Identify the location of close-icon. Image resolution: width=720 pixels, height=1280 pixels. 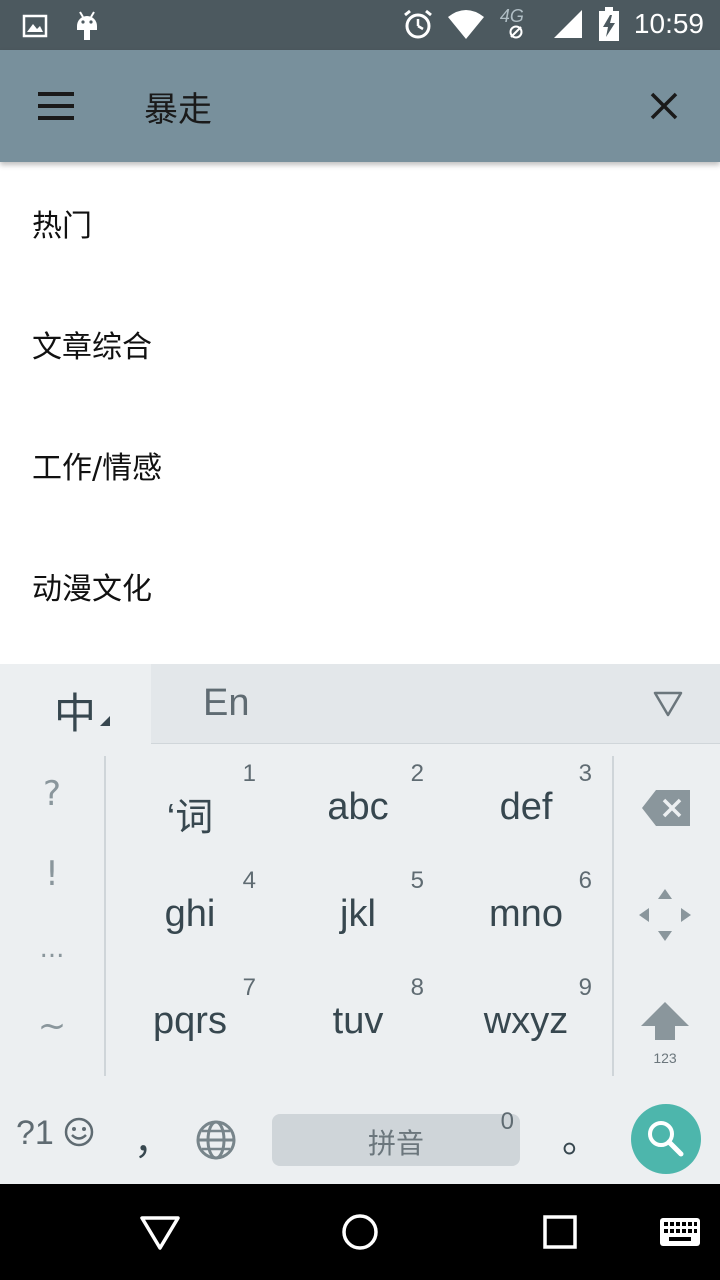
(664, 106).